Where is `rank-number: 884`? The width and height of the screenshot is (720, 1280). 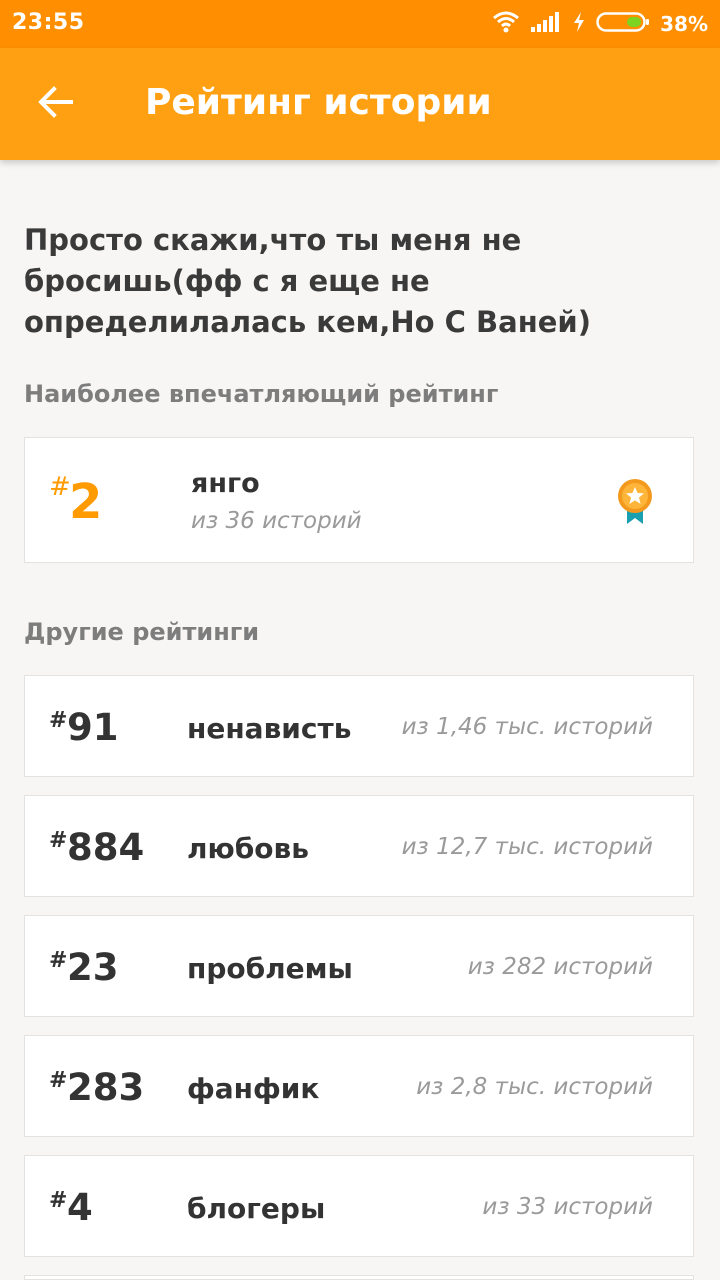
rank-number: 884 is located at coordinates (106, 847).